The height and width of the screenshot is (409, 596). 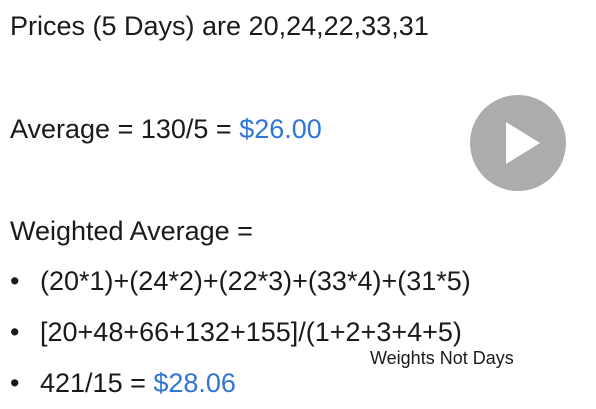 I want to click on video-play-button, so click(x=518, y=143).